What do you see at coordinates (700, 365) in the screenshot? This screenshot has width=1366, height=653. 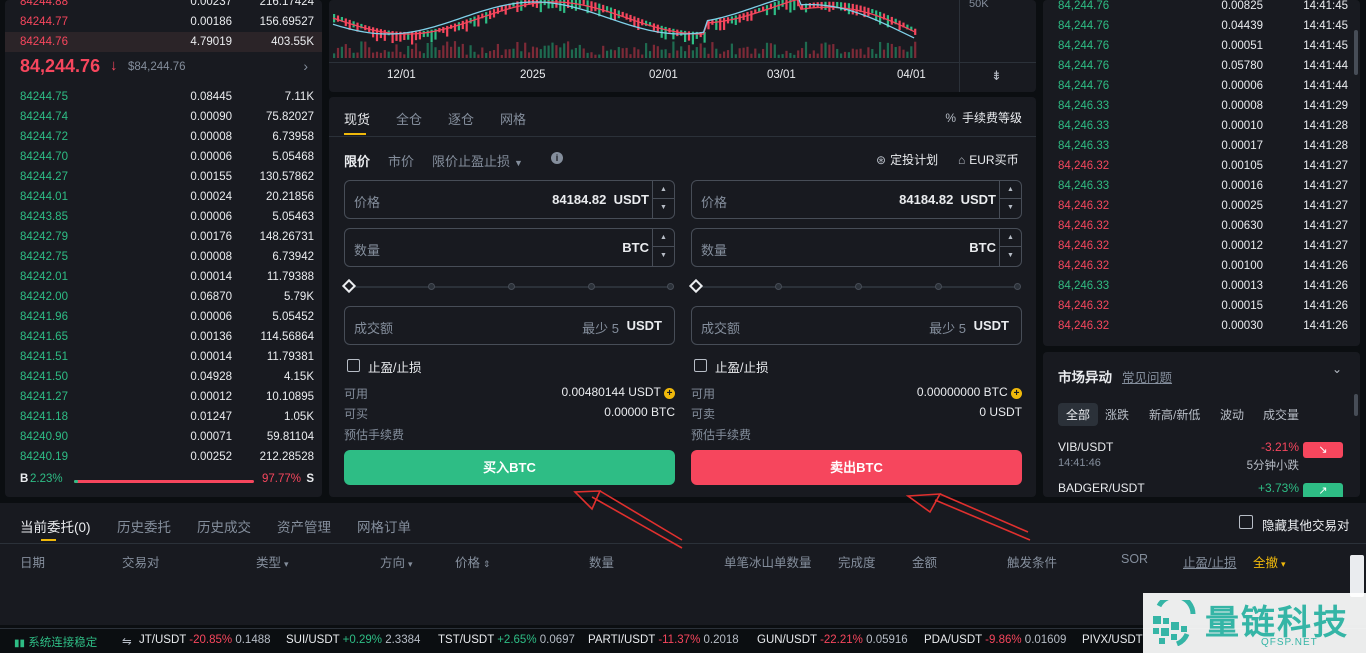 I see `sell-tpsl-checkbox` at bounding box center [700, 365].